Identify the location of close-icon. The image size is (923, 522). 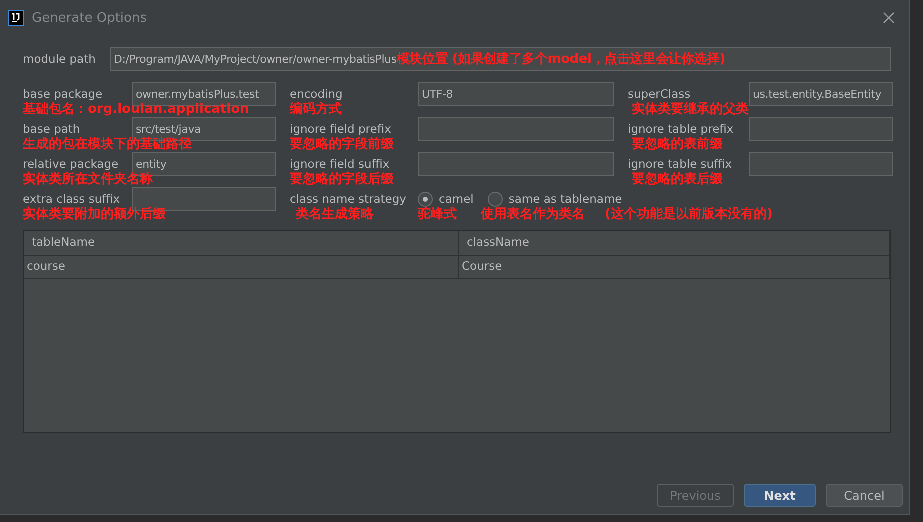
(889, 18).